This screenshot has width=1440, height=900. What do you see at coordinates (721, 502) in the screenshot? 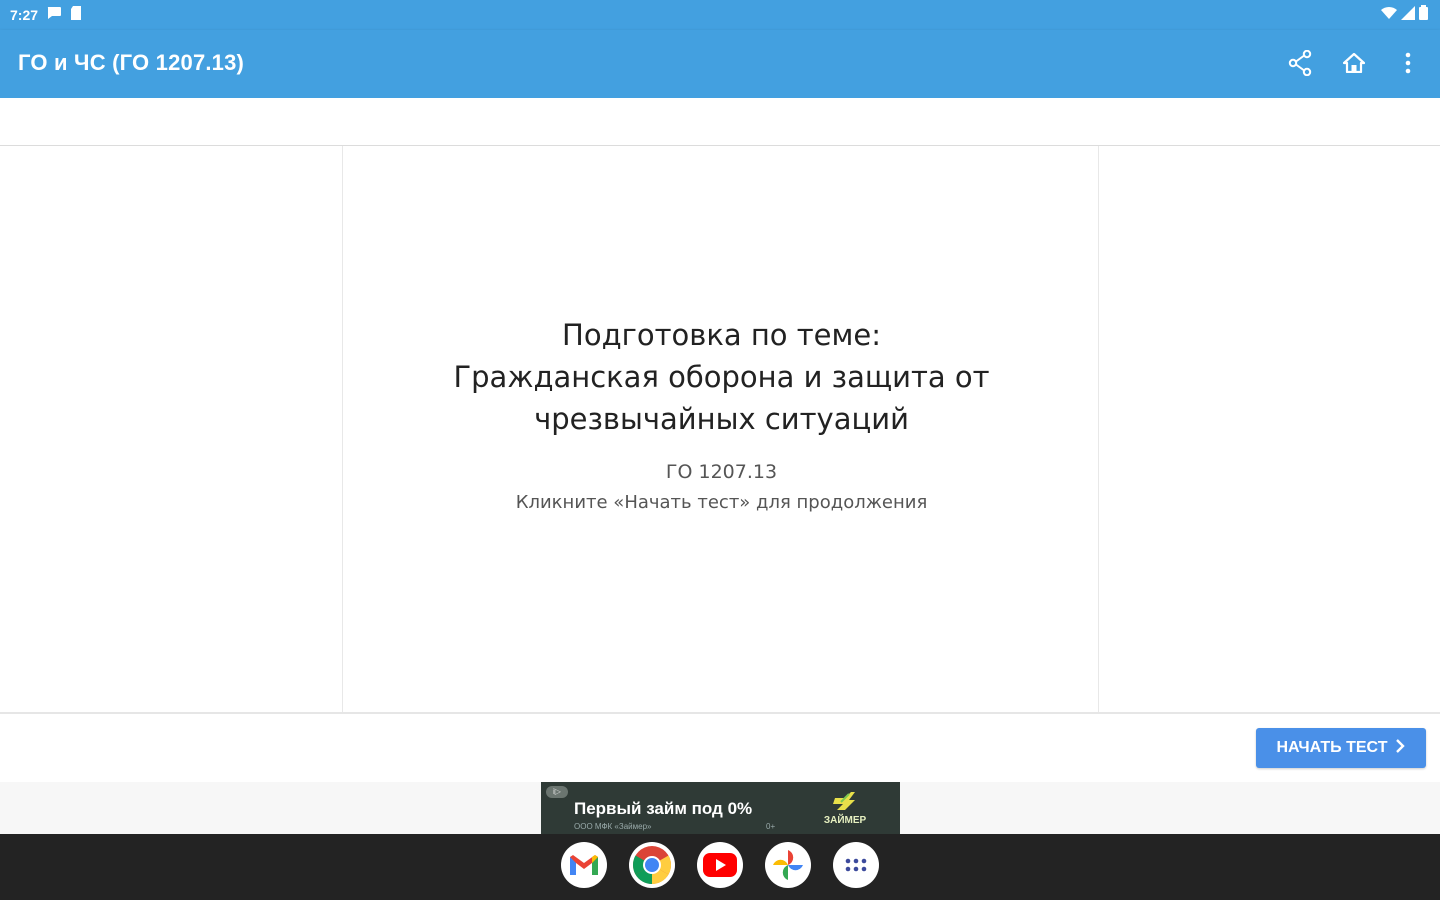
I see `continue-hint: Кликните «Начать тест» для продолжения` at bounding box center [721, 502].